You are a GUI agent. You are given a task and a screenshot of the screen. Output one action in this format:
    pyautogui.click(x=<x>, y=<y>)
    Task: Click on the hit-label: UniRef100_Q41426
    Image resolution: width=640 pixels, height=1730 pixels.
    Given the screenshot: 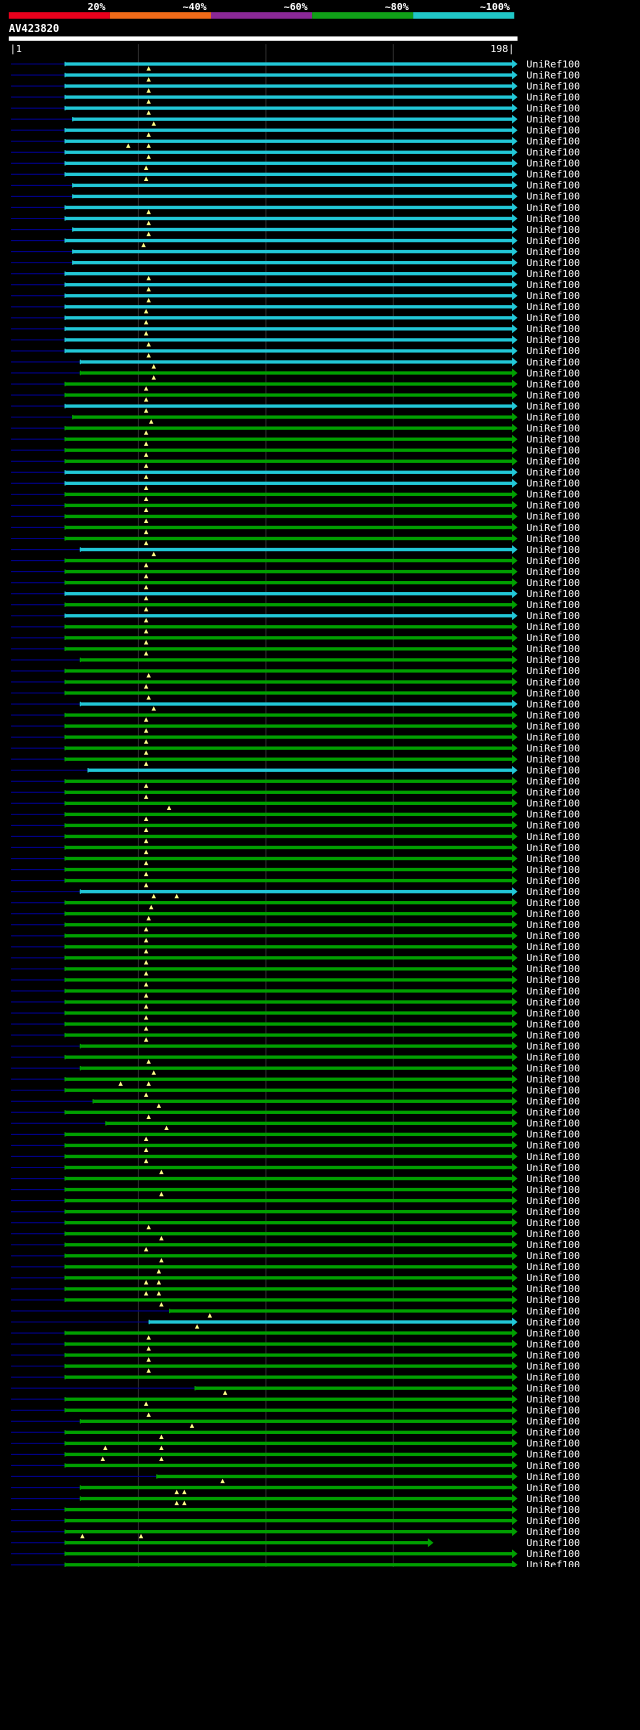 What is the action you would take?
    pyautogui.click(x=574, y=737)
    